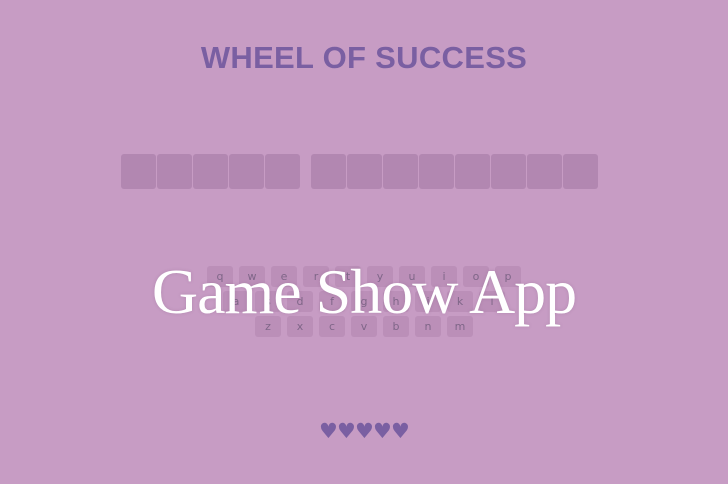 This screenshot has height=484, width=728. I want to click on key-y: y, so click(380, 276).